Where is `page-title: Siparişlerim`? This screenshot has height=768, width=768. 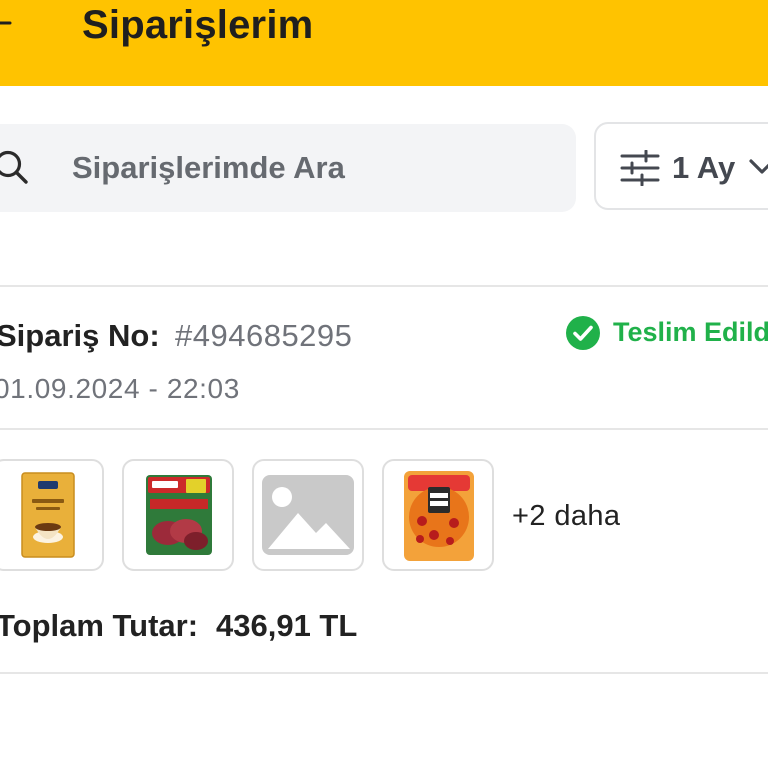
page-title: Siparişlerim is located at coordinates (198, 25).